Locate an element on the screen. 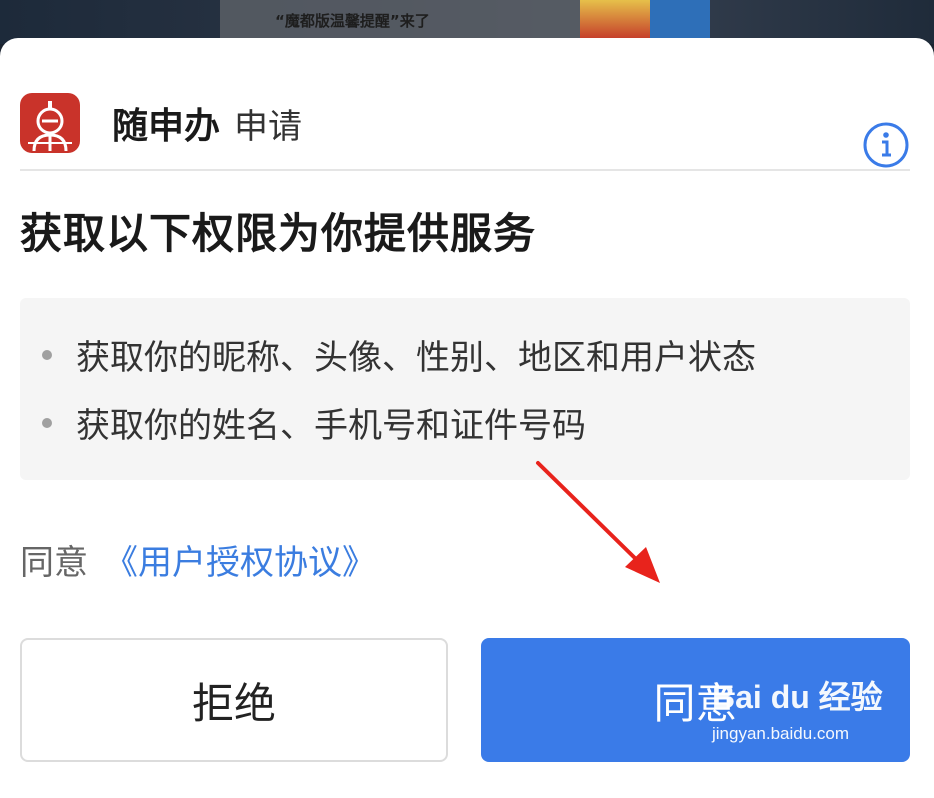  list-item: 获取你的姓名、手机号和证件号码 is located at coordinates (314, 422).